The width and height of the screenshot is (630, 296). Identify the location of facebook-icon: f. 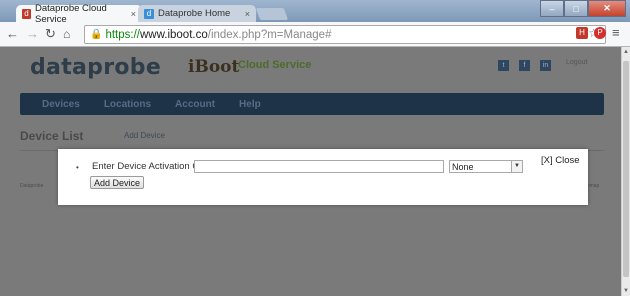
(524, 65).